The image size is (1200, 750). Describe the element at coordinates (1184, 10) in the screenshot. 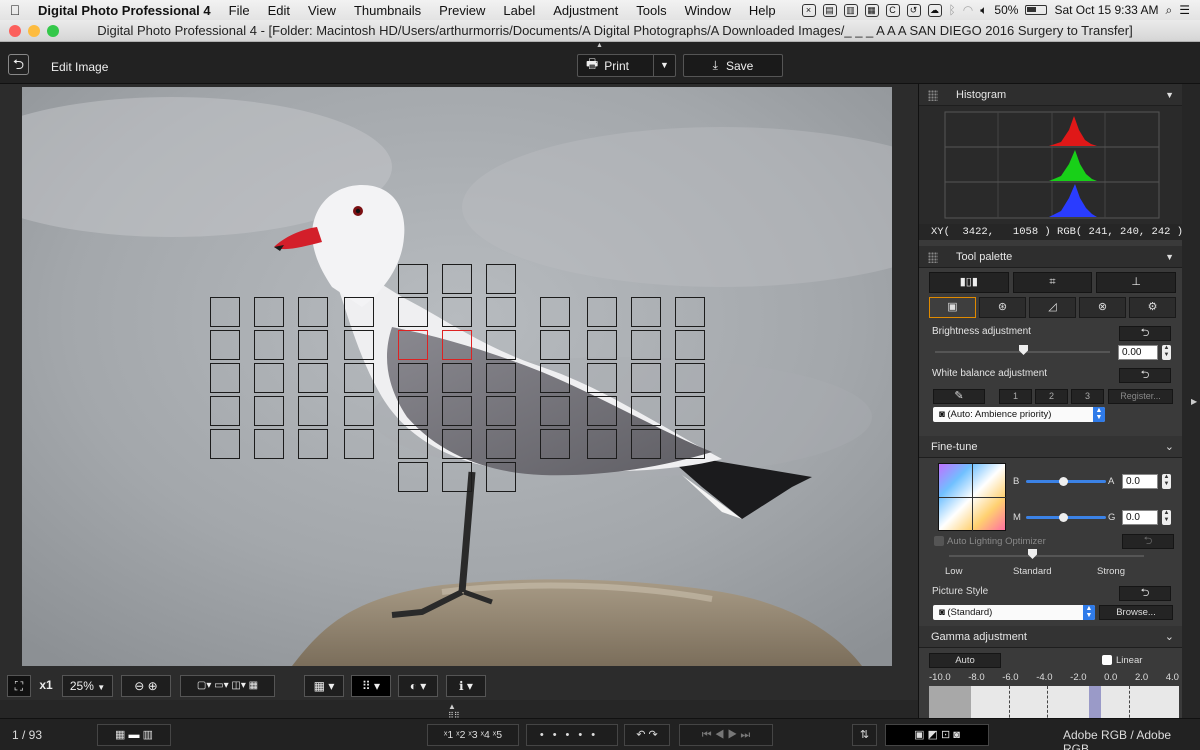

I see `notification-center-icon: ☰` at that location.